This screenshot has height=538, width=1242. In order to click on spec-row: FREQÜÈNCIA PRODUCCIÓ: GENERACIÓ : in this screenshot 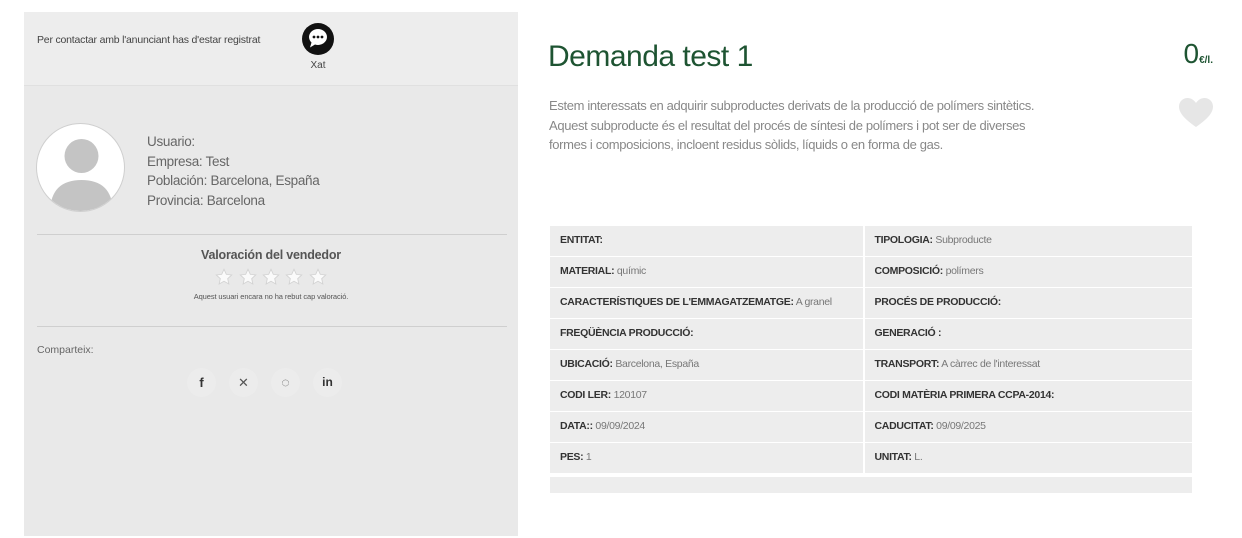, I will do `click(871, 334)`.